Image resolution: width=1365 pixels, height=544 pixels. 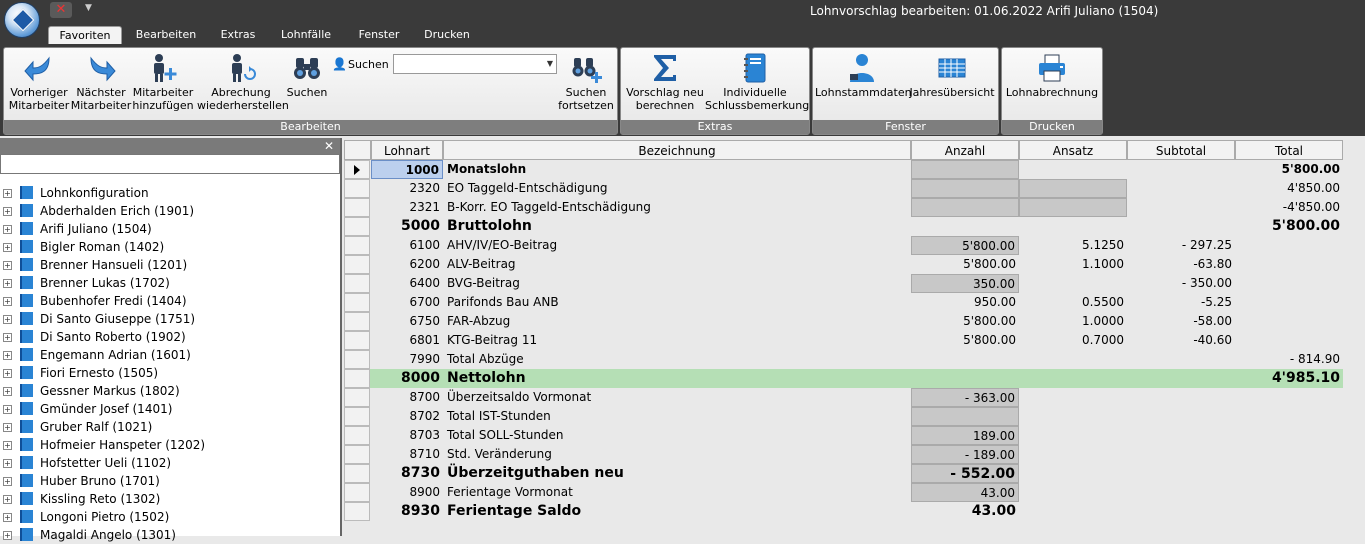 I want to click on cell-total: 4'850.00, so click(x=1289, y=188).